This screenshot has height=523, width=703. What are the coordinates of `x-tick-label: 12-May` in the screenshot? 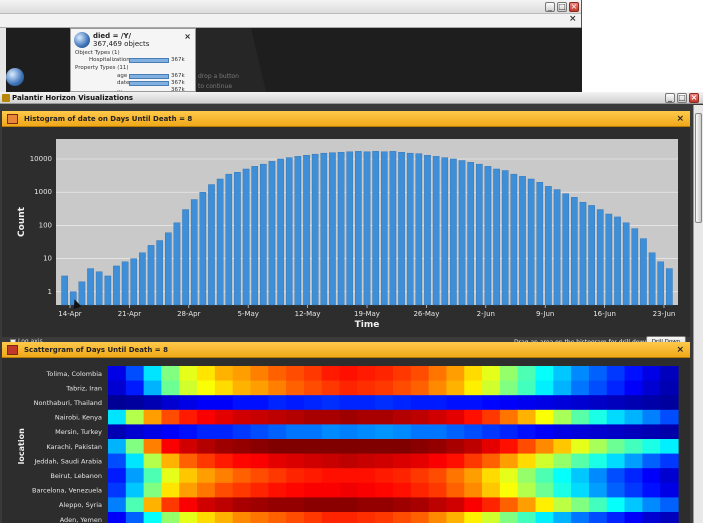 It's located at (308, 314).